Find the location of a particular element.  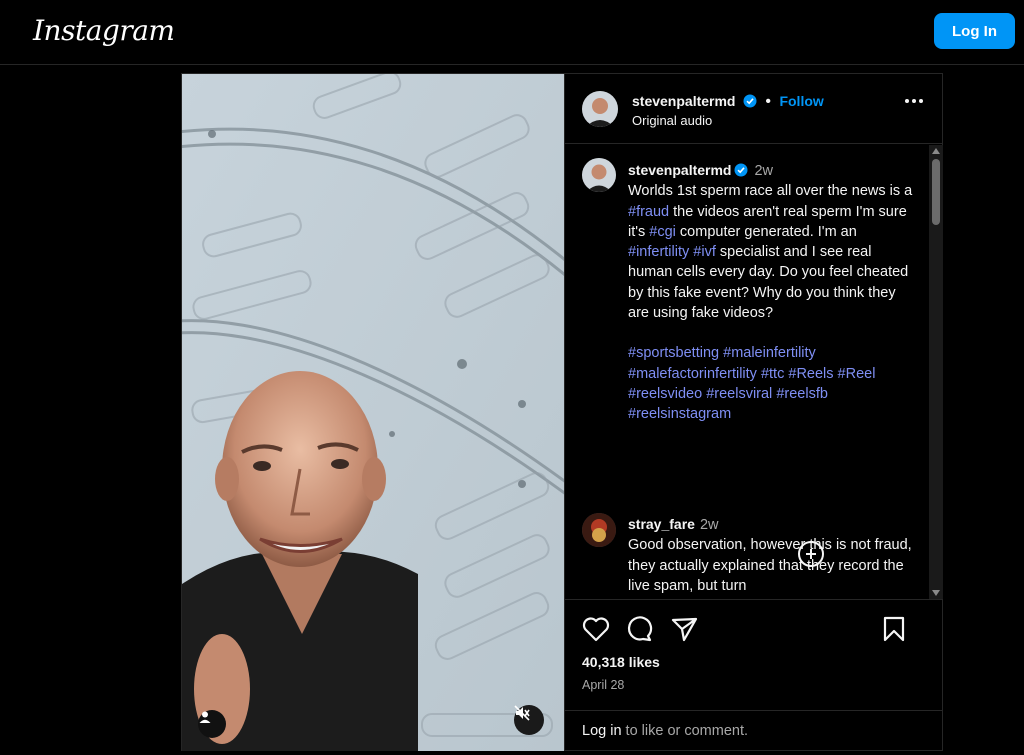

original-audio-link: Original audio is located at coordinates (672, 120).